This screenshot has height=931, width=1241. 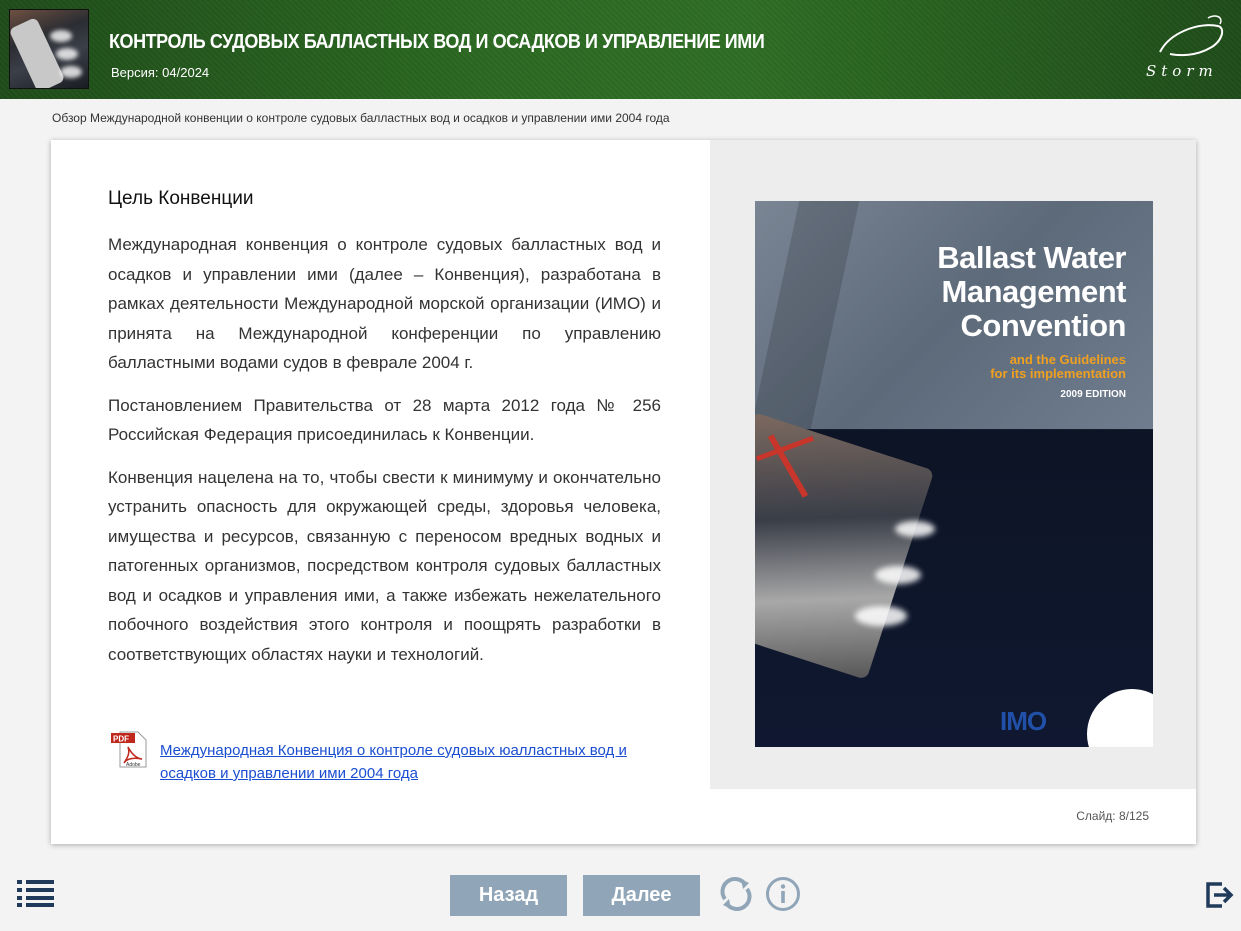 What do you see at coordinates (35, 893) in the screenshot?
I see `menu-list-icon` at bounding box center [35, 893].